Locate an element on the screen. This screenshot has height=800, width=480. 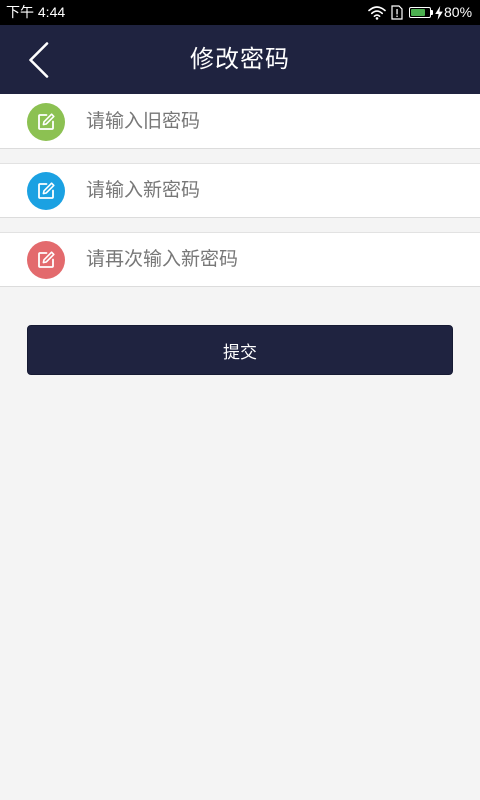
new-password-icon-circle is located at coordinates (46, 191).